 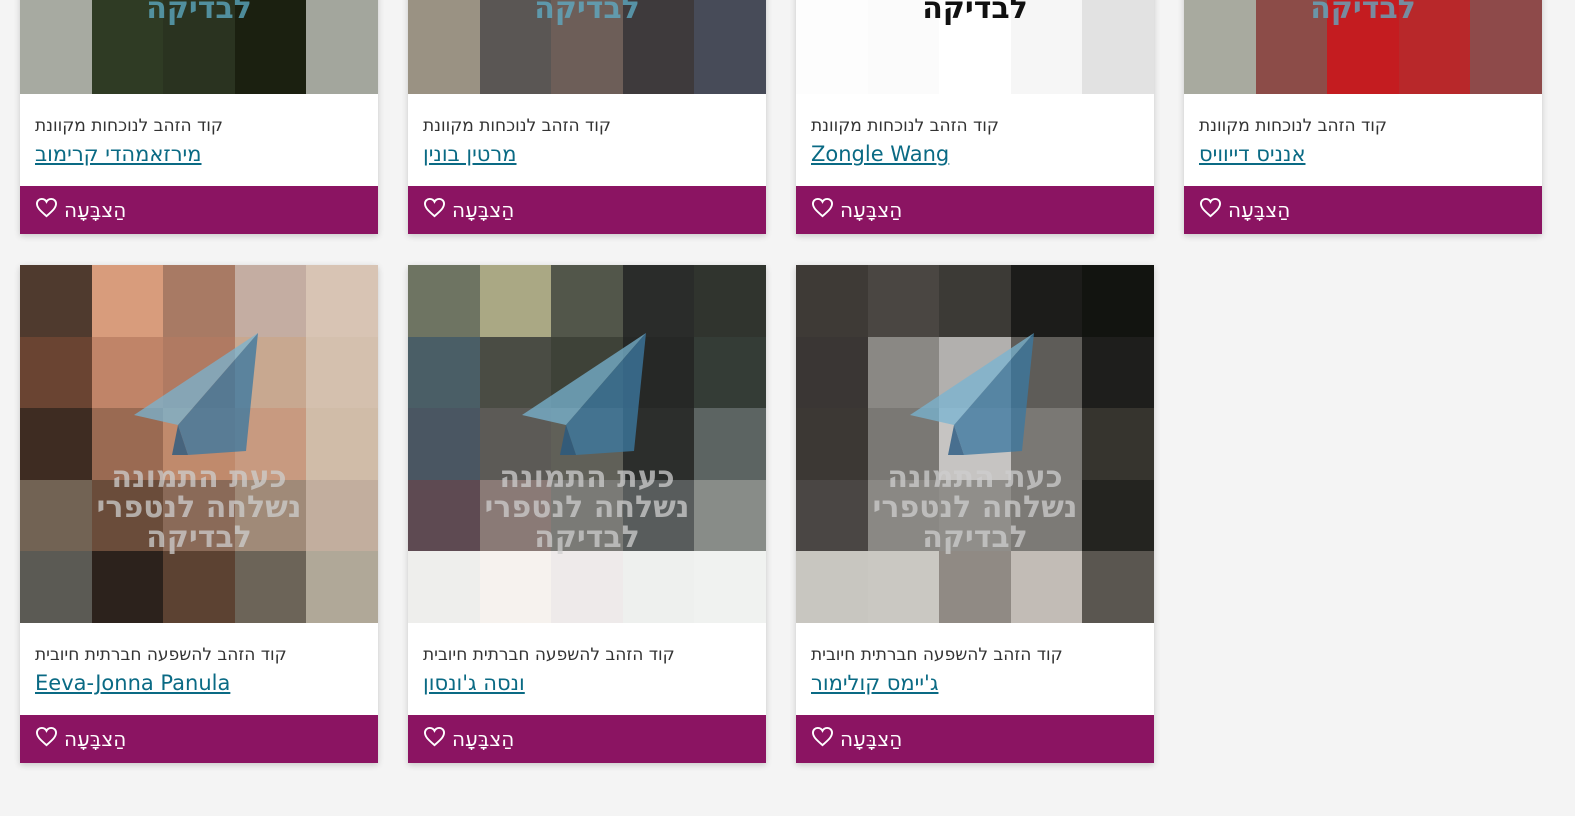 What do you see at coordinates (470, 154) in the screenshot?
I see `entrant-name-link: מרטין בונין` at bounding box center [470, 154].